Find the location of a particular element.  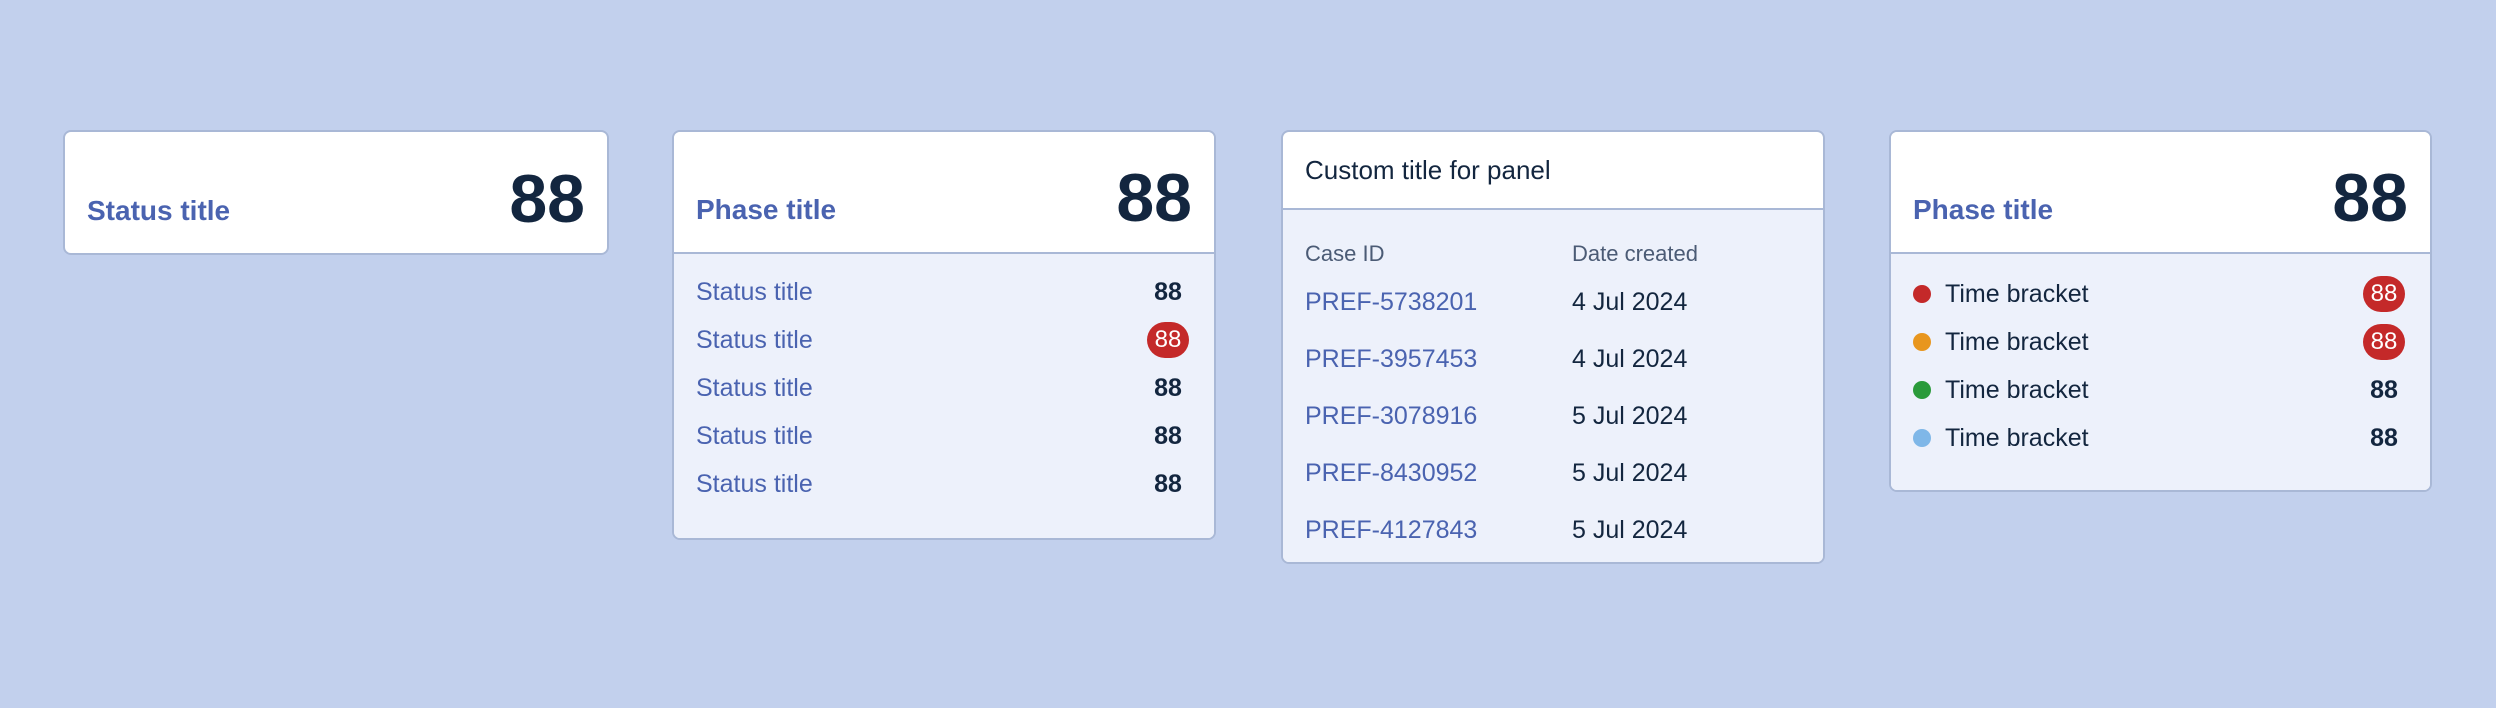

case-id-link: PREF-4127843 is located at coordinates (1438, 530).